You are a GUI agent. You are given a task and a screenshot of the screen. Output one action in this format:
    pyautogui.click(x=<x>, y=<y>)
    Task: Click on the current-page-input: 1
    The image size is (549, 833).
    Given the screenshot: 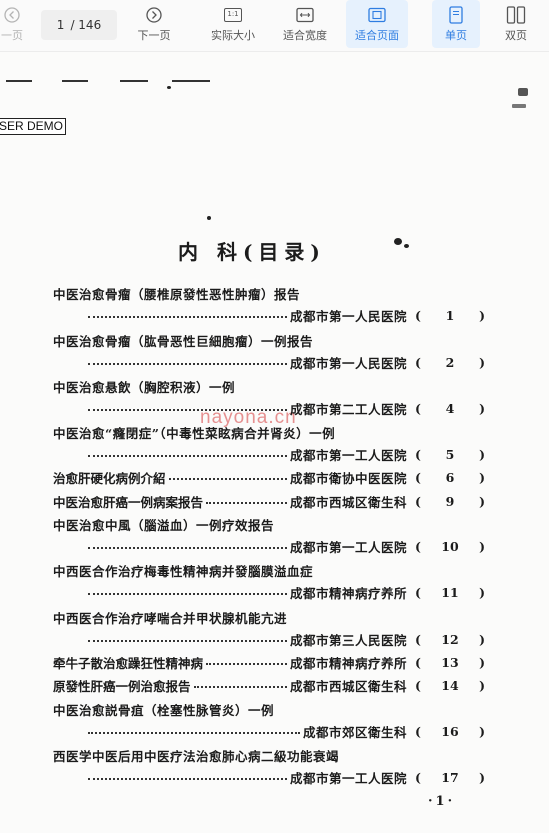 What is the action you would take?
    pyautogui.click(x=61, y=25)
    